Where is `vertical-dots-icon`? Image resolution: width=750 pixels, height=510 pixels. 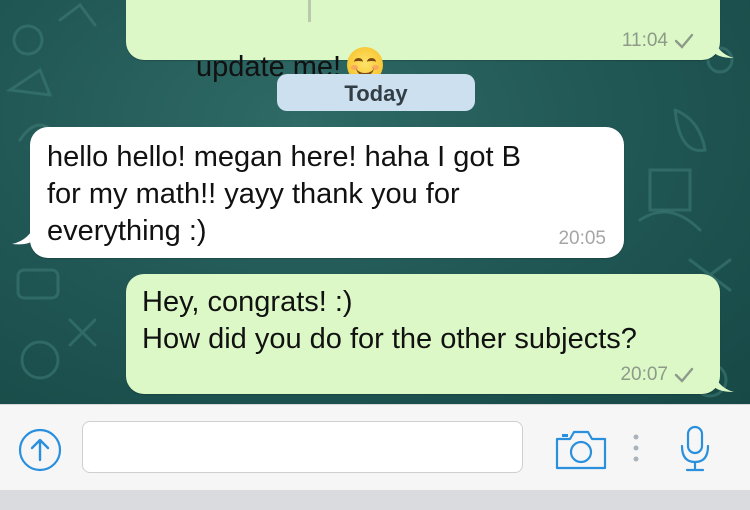 vertical-dots-icon is located at coordinates (636, 448).